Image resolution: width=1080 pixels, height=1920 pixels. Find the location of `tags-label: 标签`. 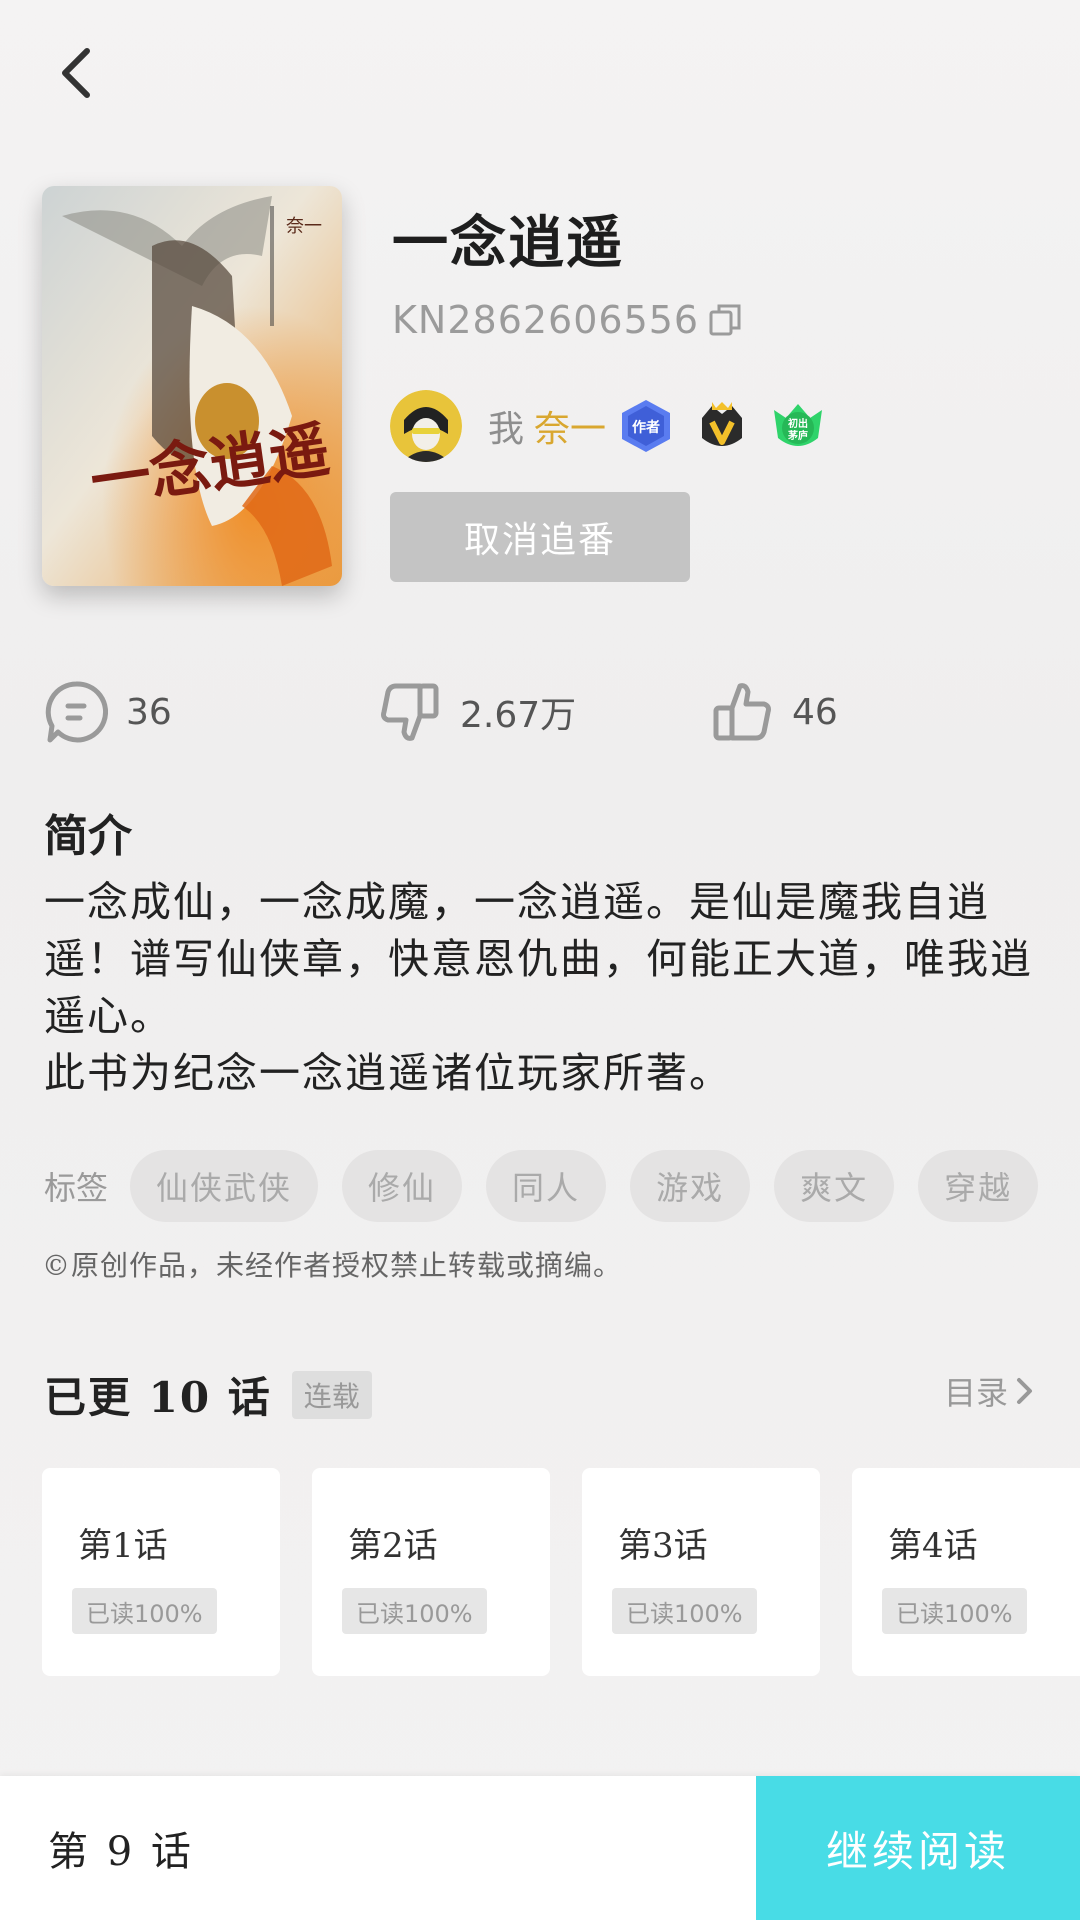

tags-label: 标签 is located at coordinates (76, 1188).